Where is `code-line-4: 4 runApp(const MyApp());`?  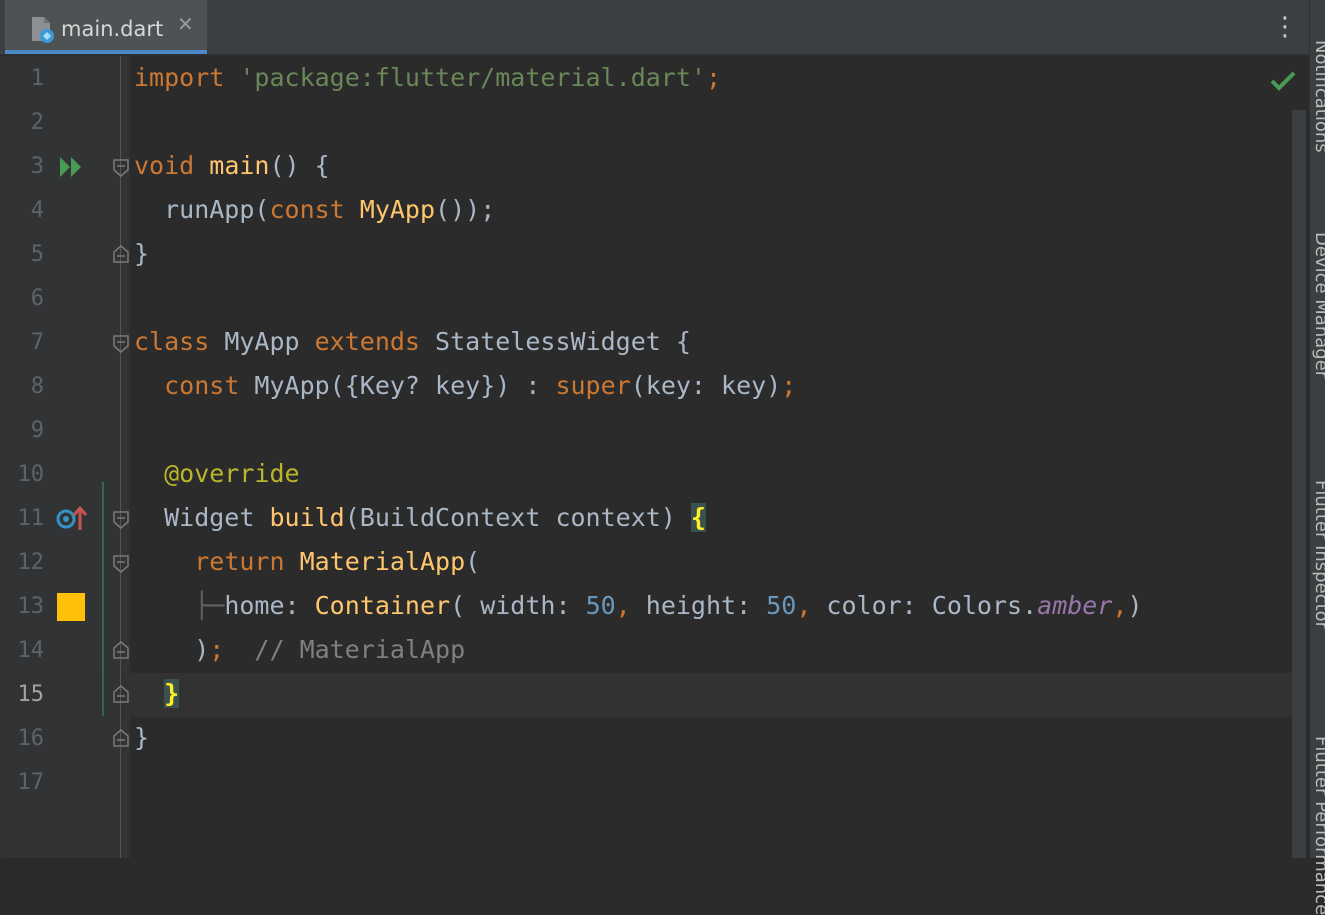
code-line-4: 4 runApp(const MyApp()); is located at coordinates (646, 210).